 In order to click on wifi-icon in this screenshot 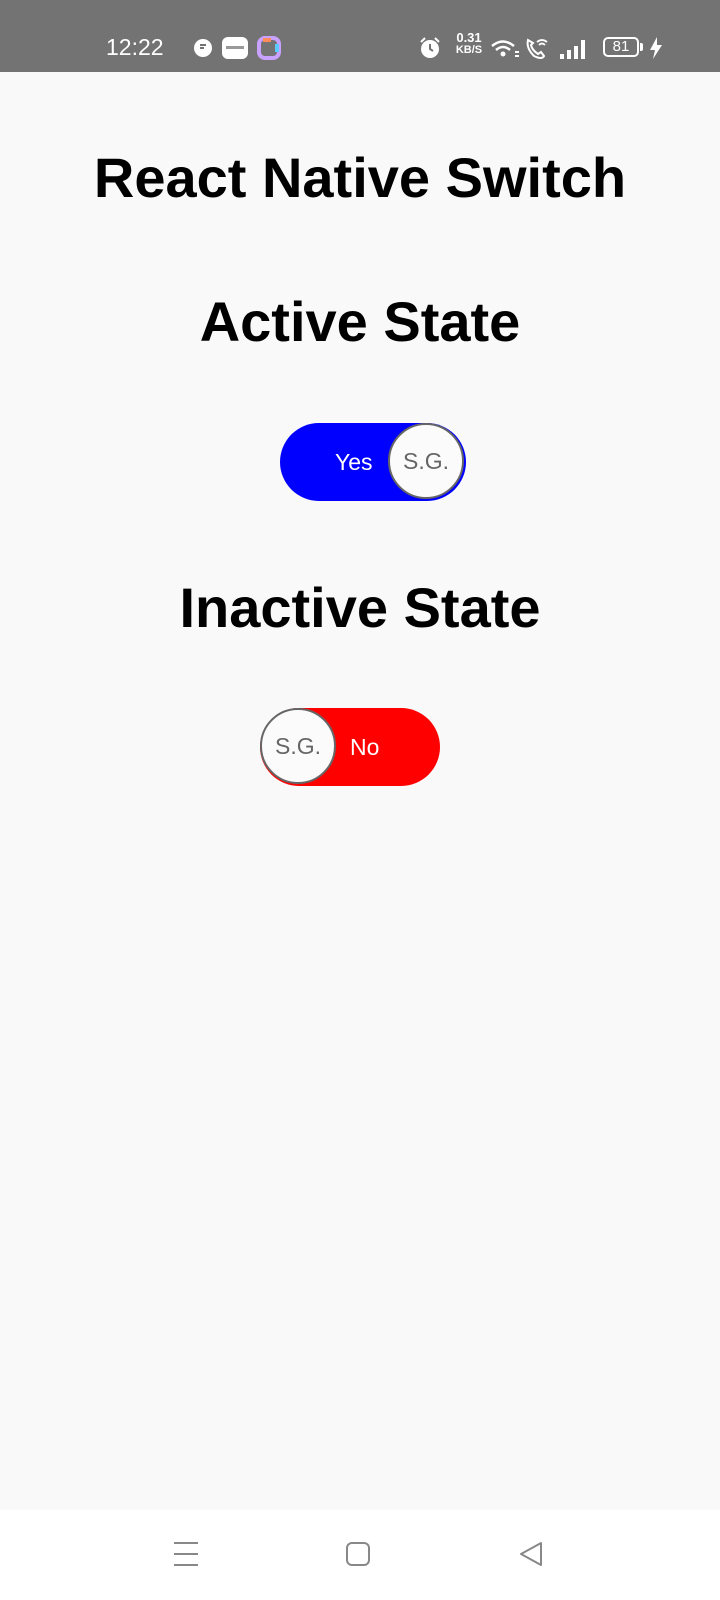, I will do `click(505, 48)`.